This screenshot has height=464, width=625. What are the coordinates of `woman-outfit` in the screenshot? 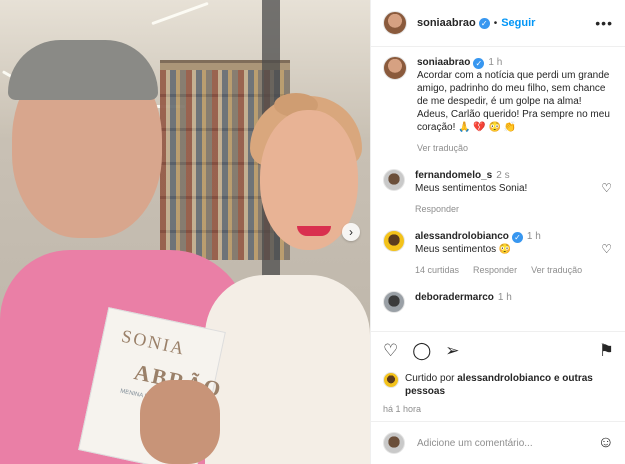 It's located at (287, 369).